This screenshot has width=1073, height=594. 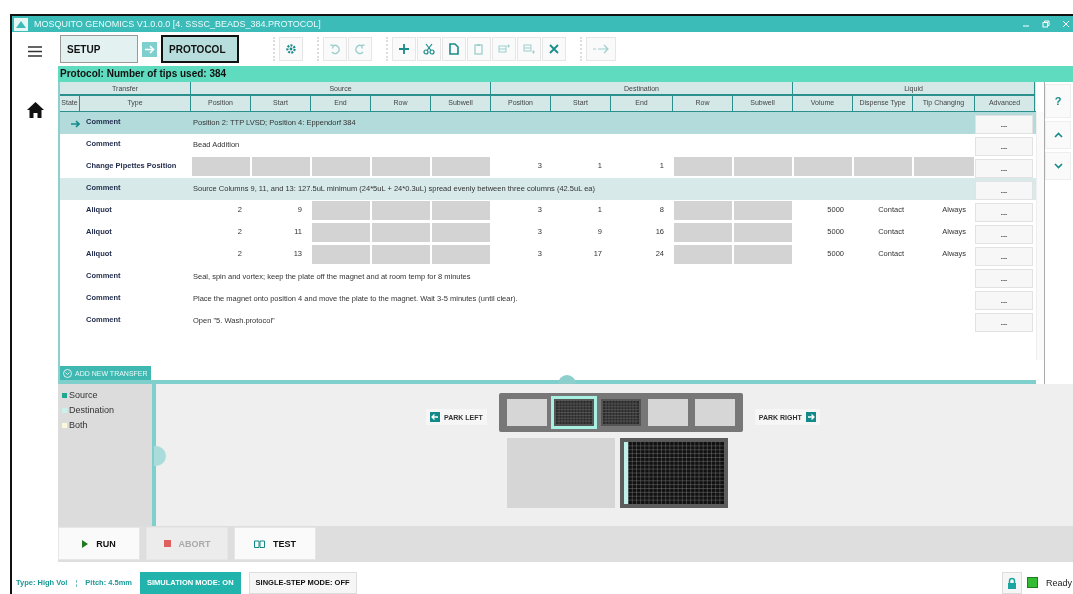 What do you see at coordinates (1058, 101) in the screenshot?
I see `help-button: ?` at bounding box center [1058, 101].